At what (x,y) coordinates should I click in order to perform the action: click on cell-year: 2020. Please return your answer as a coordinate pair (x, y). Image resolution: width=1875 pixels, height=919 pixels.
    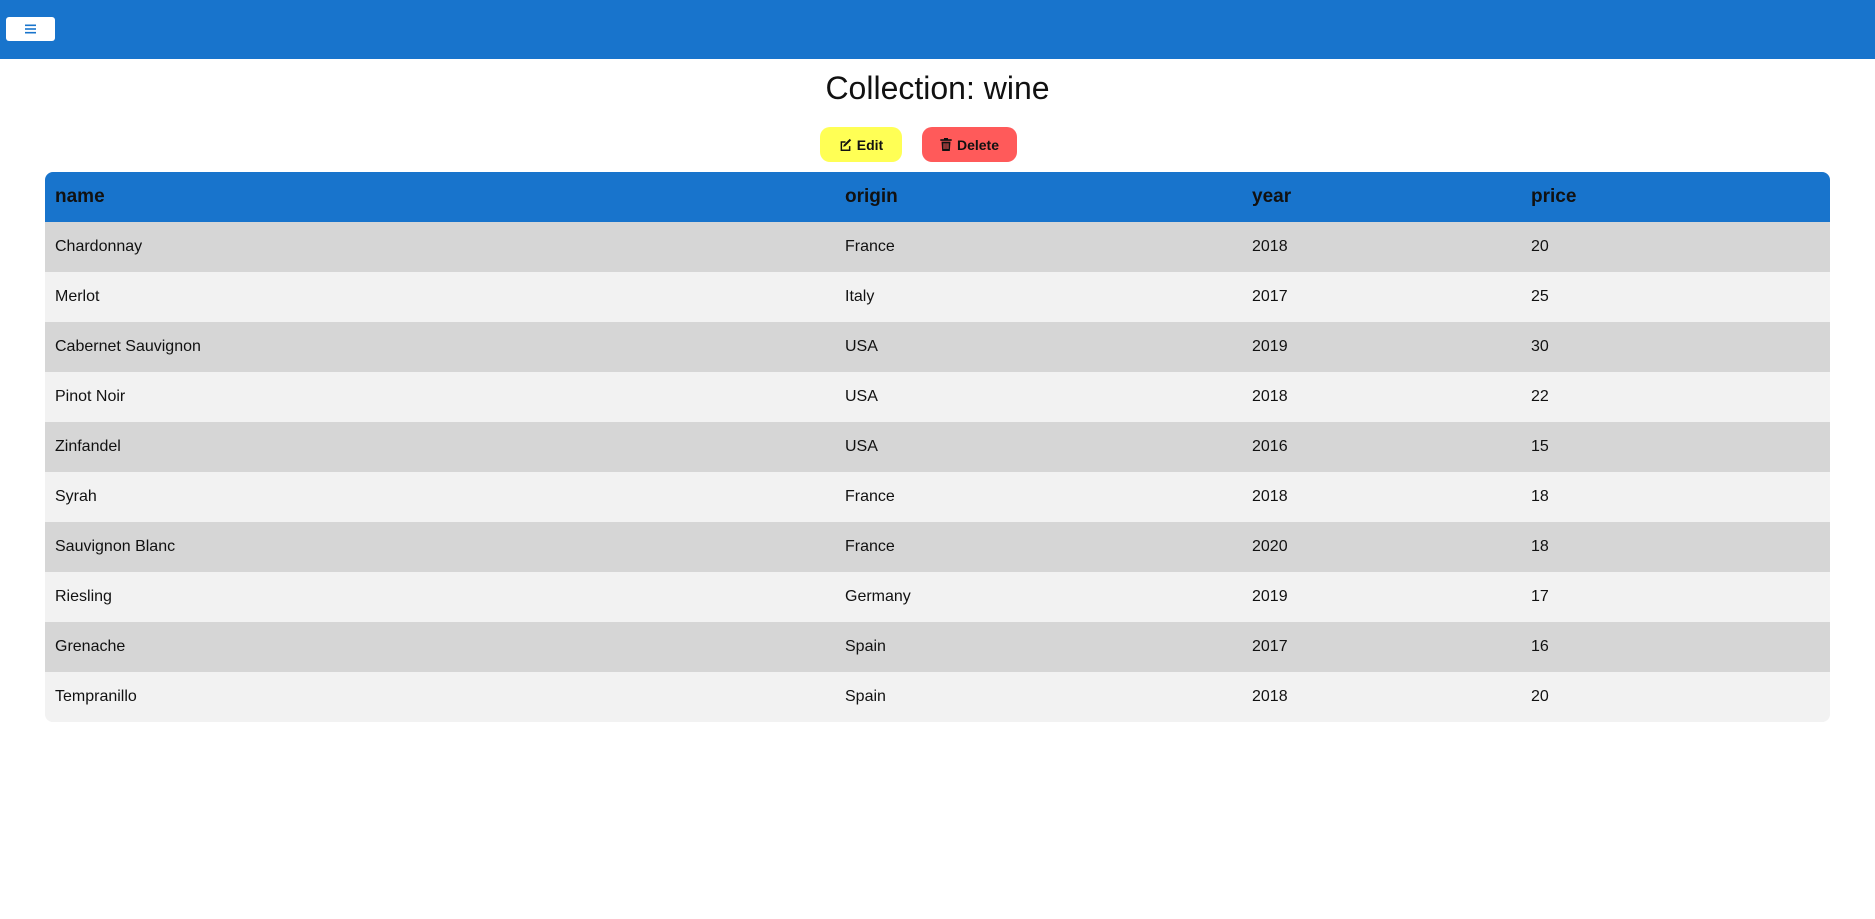
    Looking at the image, I should click on (1270, 546).